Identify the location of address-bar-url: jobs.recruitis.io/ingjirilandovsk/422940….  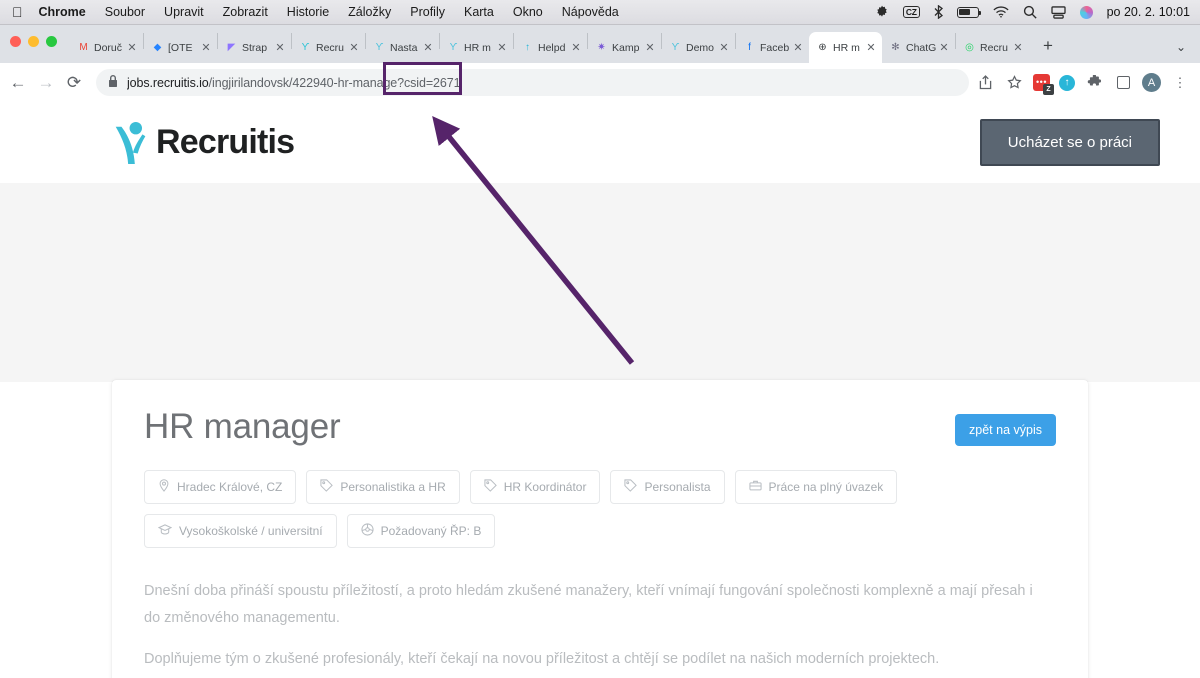
(293, 83).